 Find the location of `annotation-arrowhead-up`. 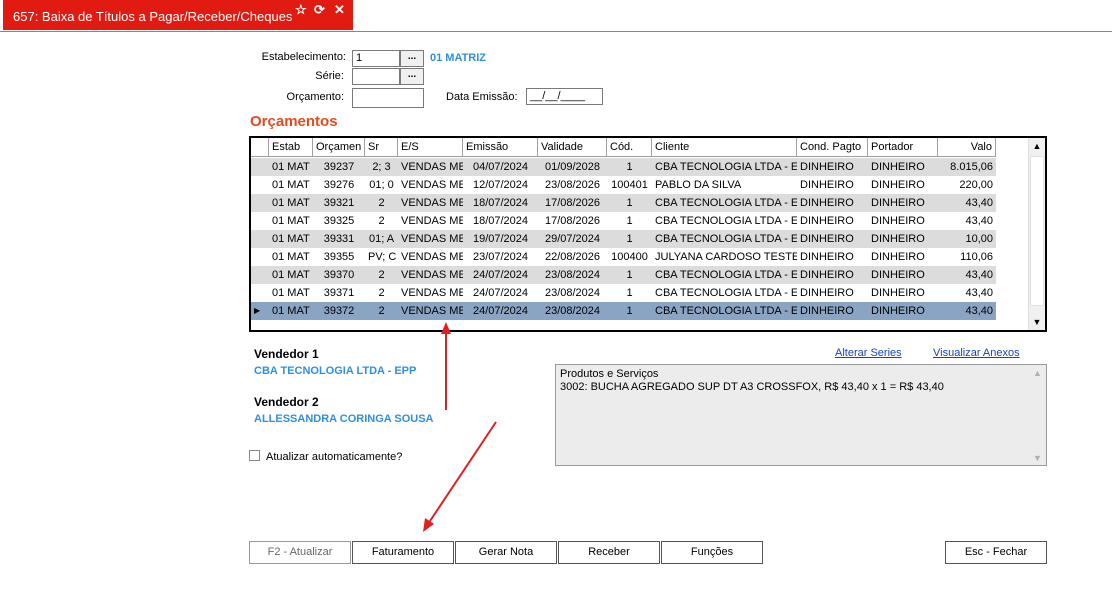

annotation-arrowhead-up is located at coordinates (446, 328).